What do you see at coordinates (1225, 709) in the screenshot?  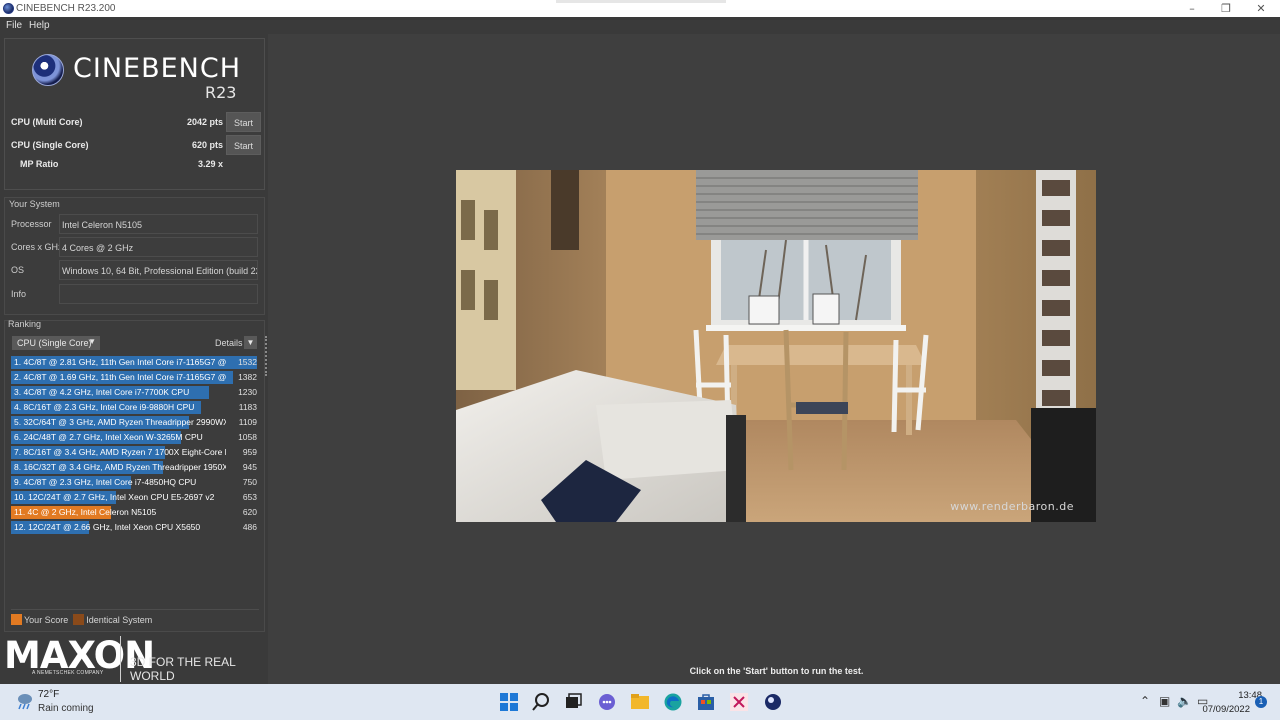 I see `clock-date: 07/09/2022` at bounding box center [1225, 709].